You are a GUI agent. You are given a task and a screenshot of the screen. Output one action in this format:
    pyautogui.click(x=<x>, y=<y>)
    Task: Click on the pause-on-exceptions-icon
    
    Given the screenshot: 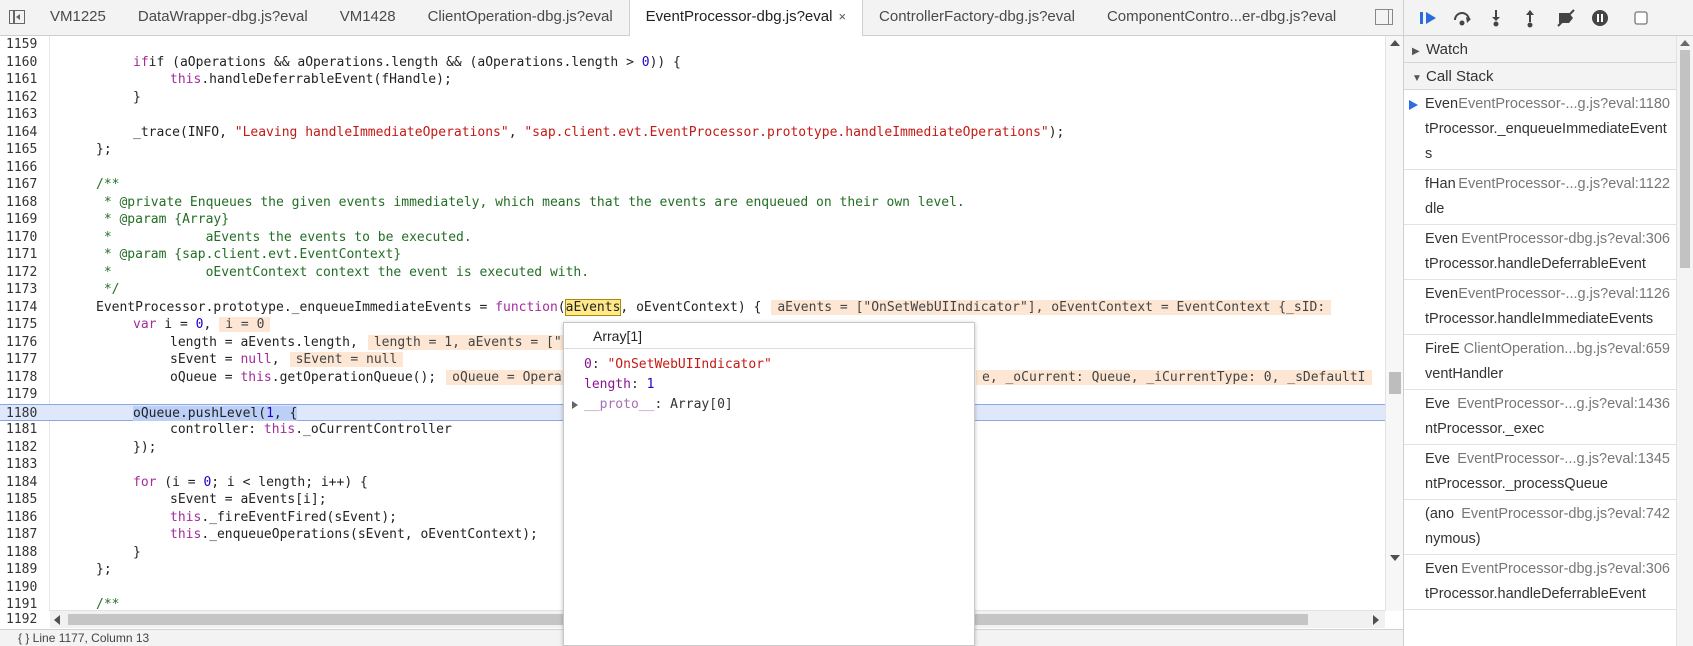 What is the action you would take?
    pyautogui.click(x=1600, y=18)
    